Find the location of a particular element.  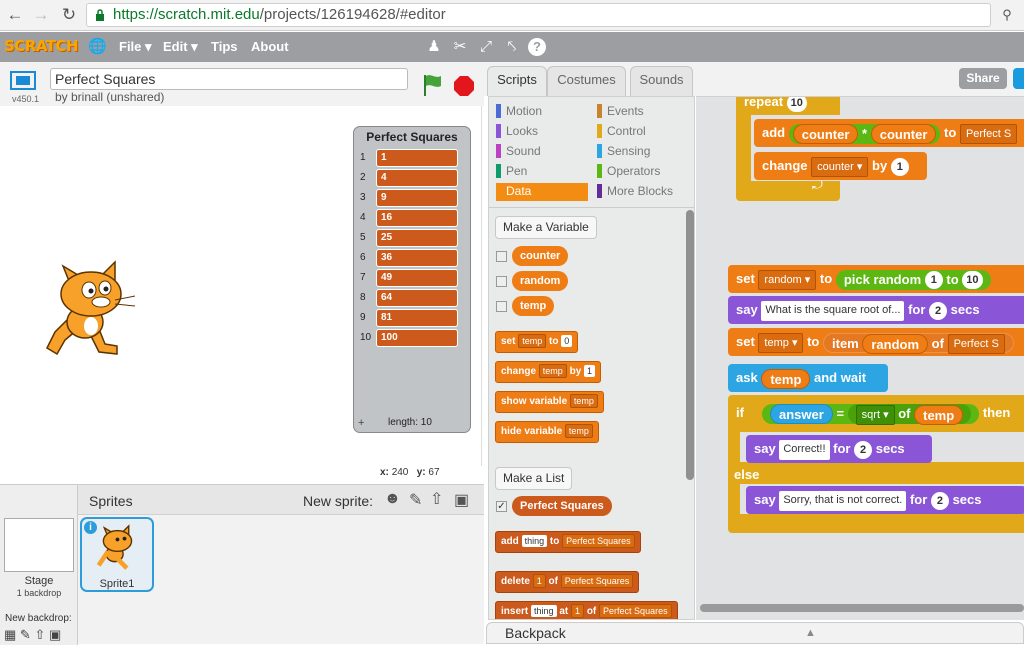

change-by-script-block: change counter ▾ by 1 is located at coordinates (840, 166).